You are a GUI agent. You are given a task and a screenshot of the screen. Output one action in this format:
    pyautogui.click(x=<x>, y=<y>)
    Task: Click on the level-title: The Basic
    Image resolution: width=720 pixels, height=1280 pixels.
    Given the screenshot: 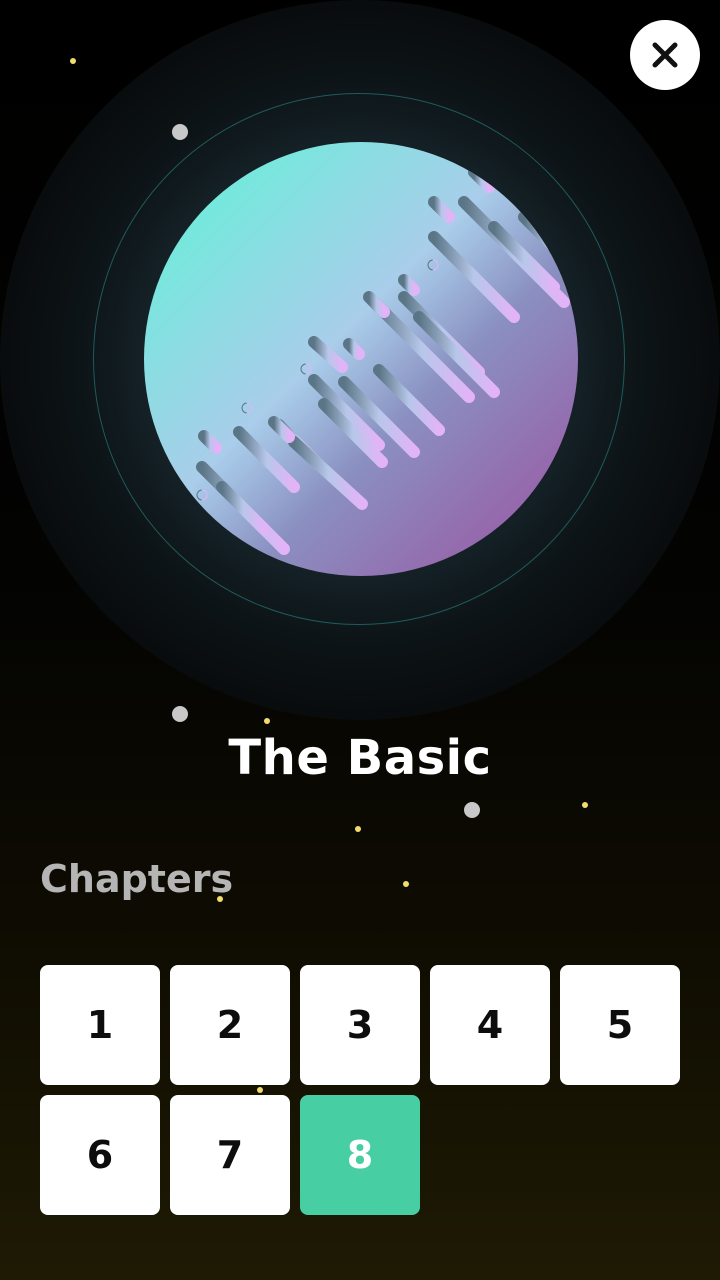 What is the action you would take?
    pyautogui.click(x=360, y=758)
    